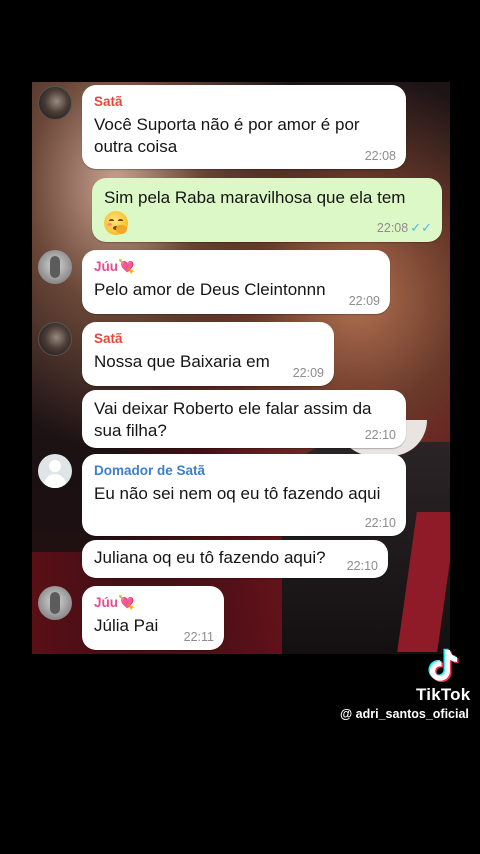  What do you see at coordinates (443, 665) in the screenshot?
I see `tiktok-logo-icon` at bounding box center [443, 665].